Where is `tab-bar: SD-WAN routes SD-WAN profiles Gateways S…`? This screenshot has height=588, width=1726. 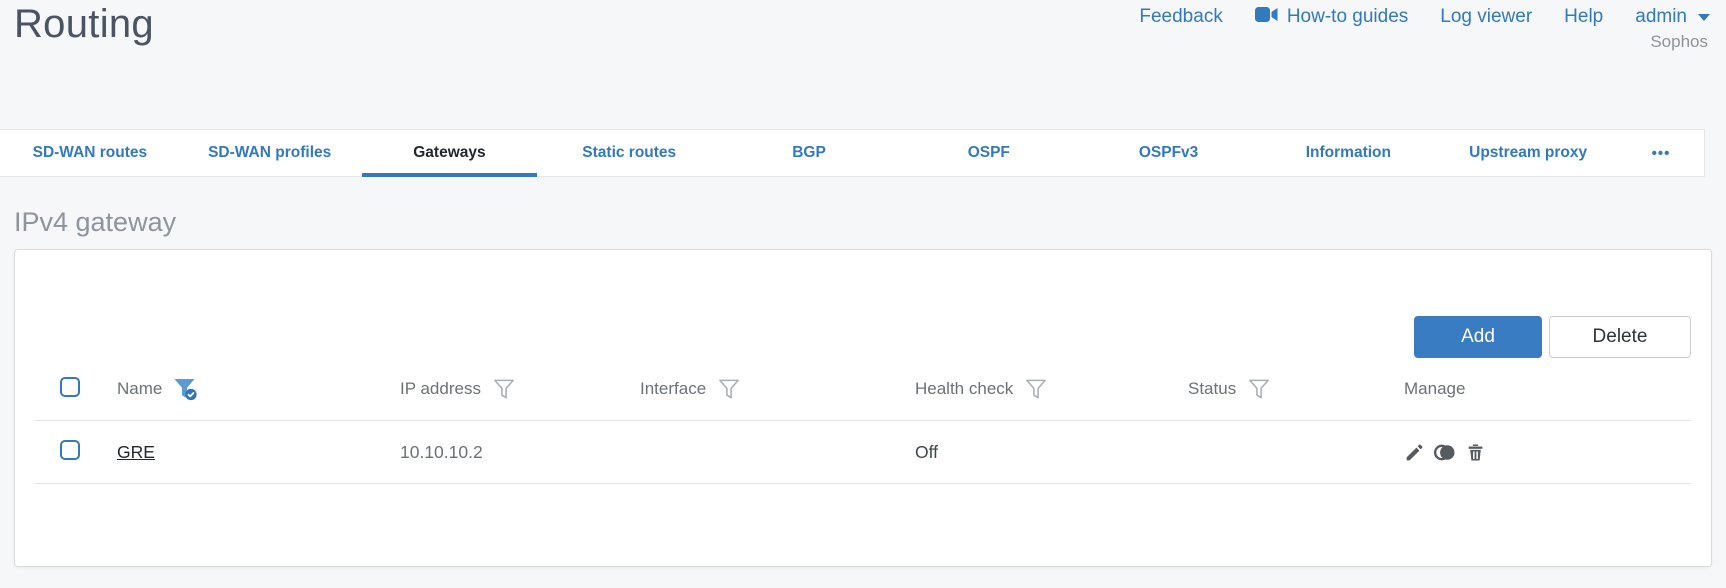 tab-bar: SD-WAN routes SD-WAN profiles Gateways S… is located at coordinates (852, 153).